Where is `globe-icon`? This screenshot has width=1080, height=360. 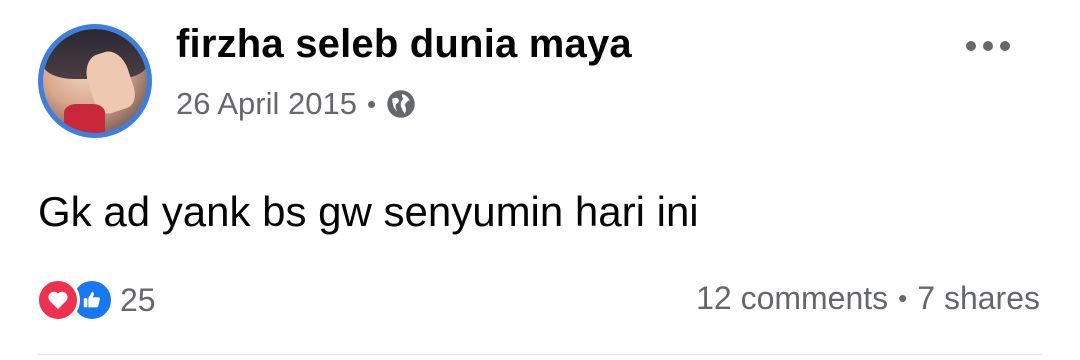
globe-icon is located at coordinates (401, 104).